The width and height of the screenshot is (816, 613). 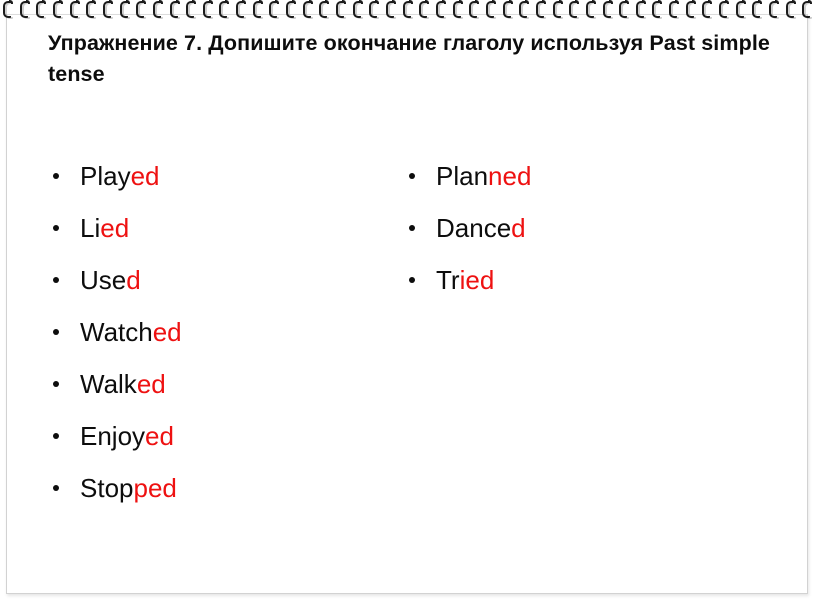 I want to click on verb-list-item: Danced, so click(x=576, y=228).